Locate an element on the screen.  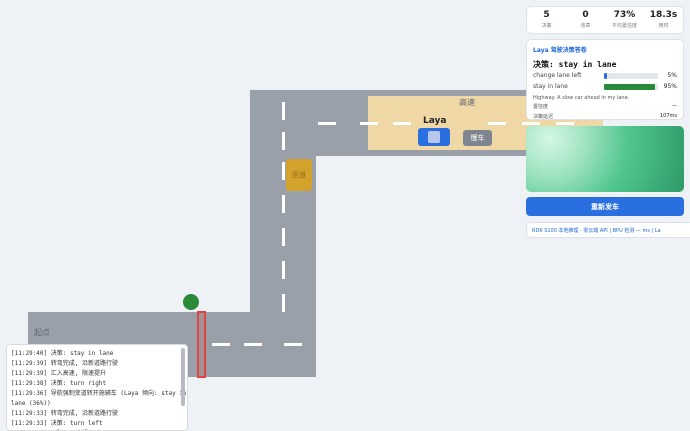
ego-car-label: Laya is located at coordinates (435, 121).